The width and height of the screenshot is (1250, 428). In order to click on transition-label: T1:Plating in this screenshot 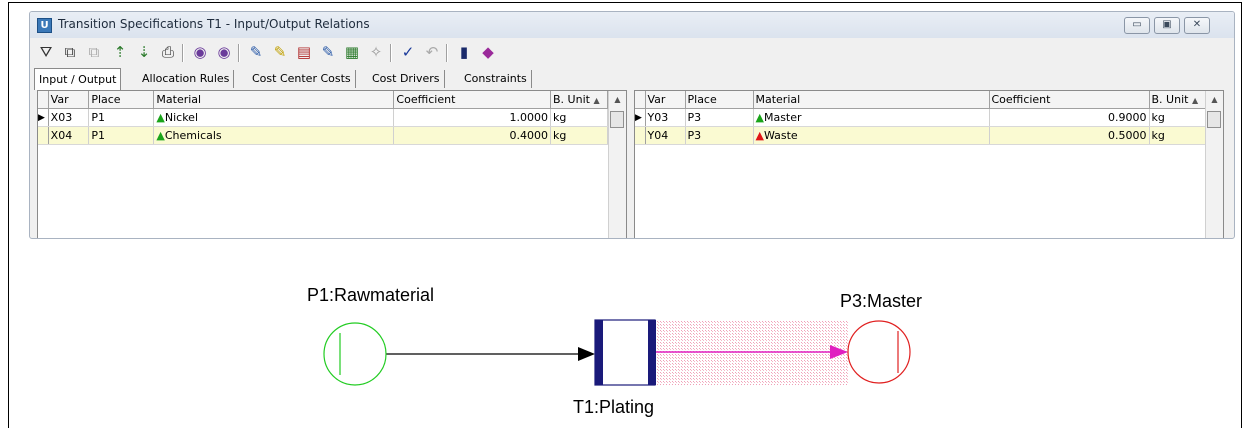, I will do `click(614, 407)`.